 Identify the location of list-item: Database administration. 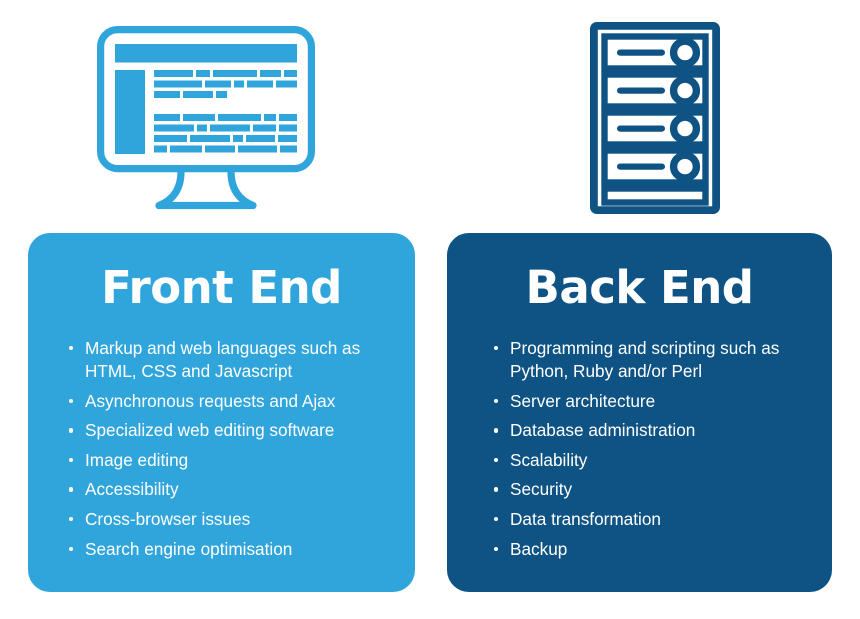
(651, 430).